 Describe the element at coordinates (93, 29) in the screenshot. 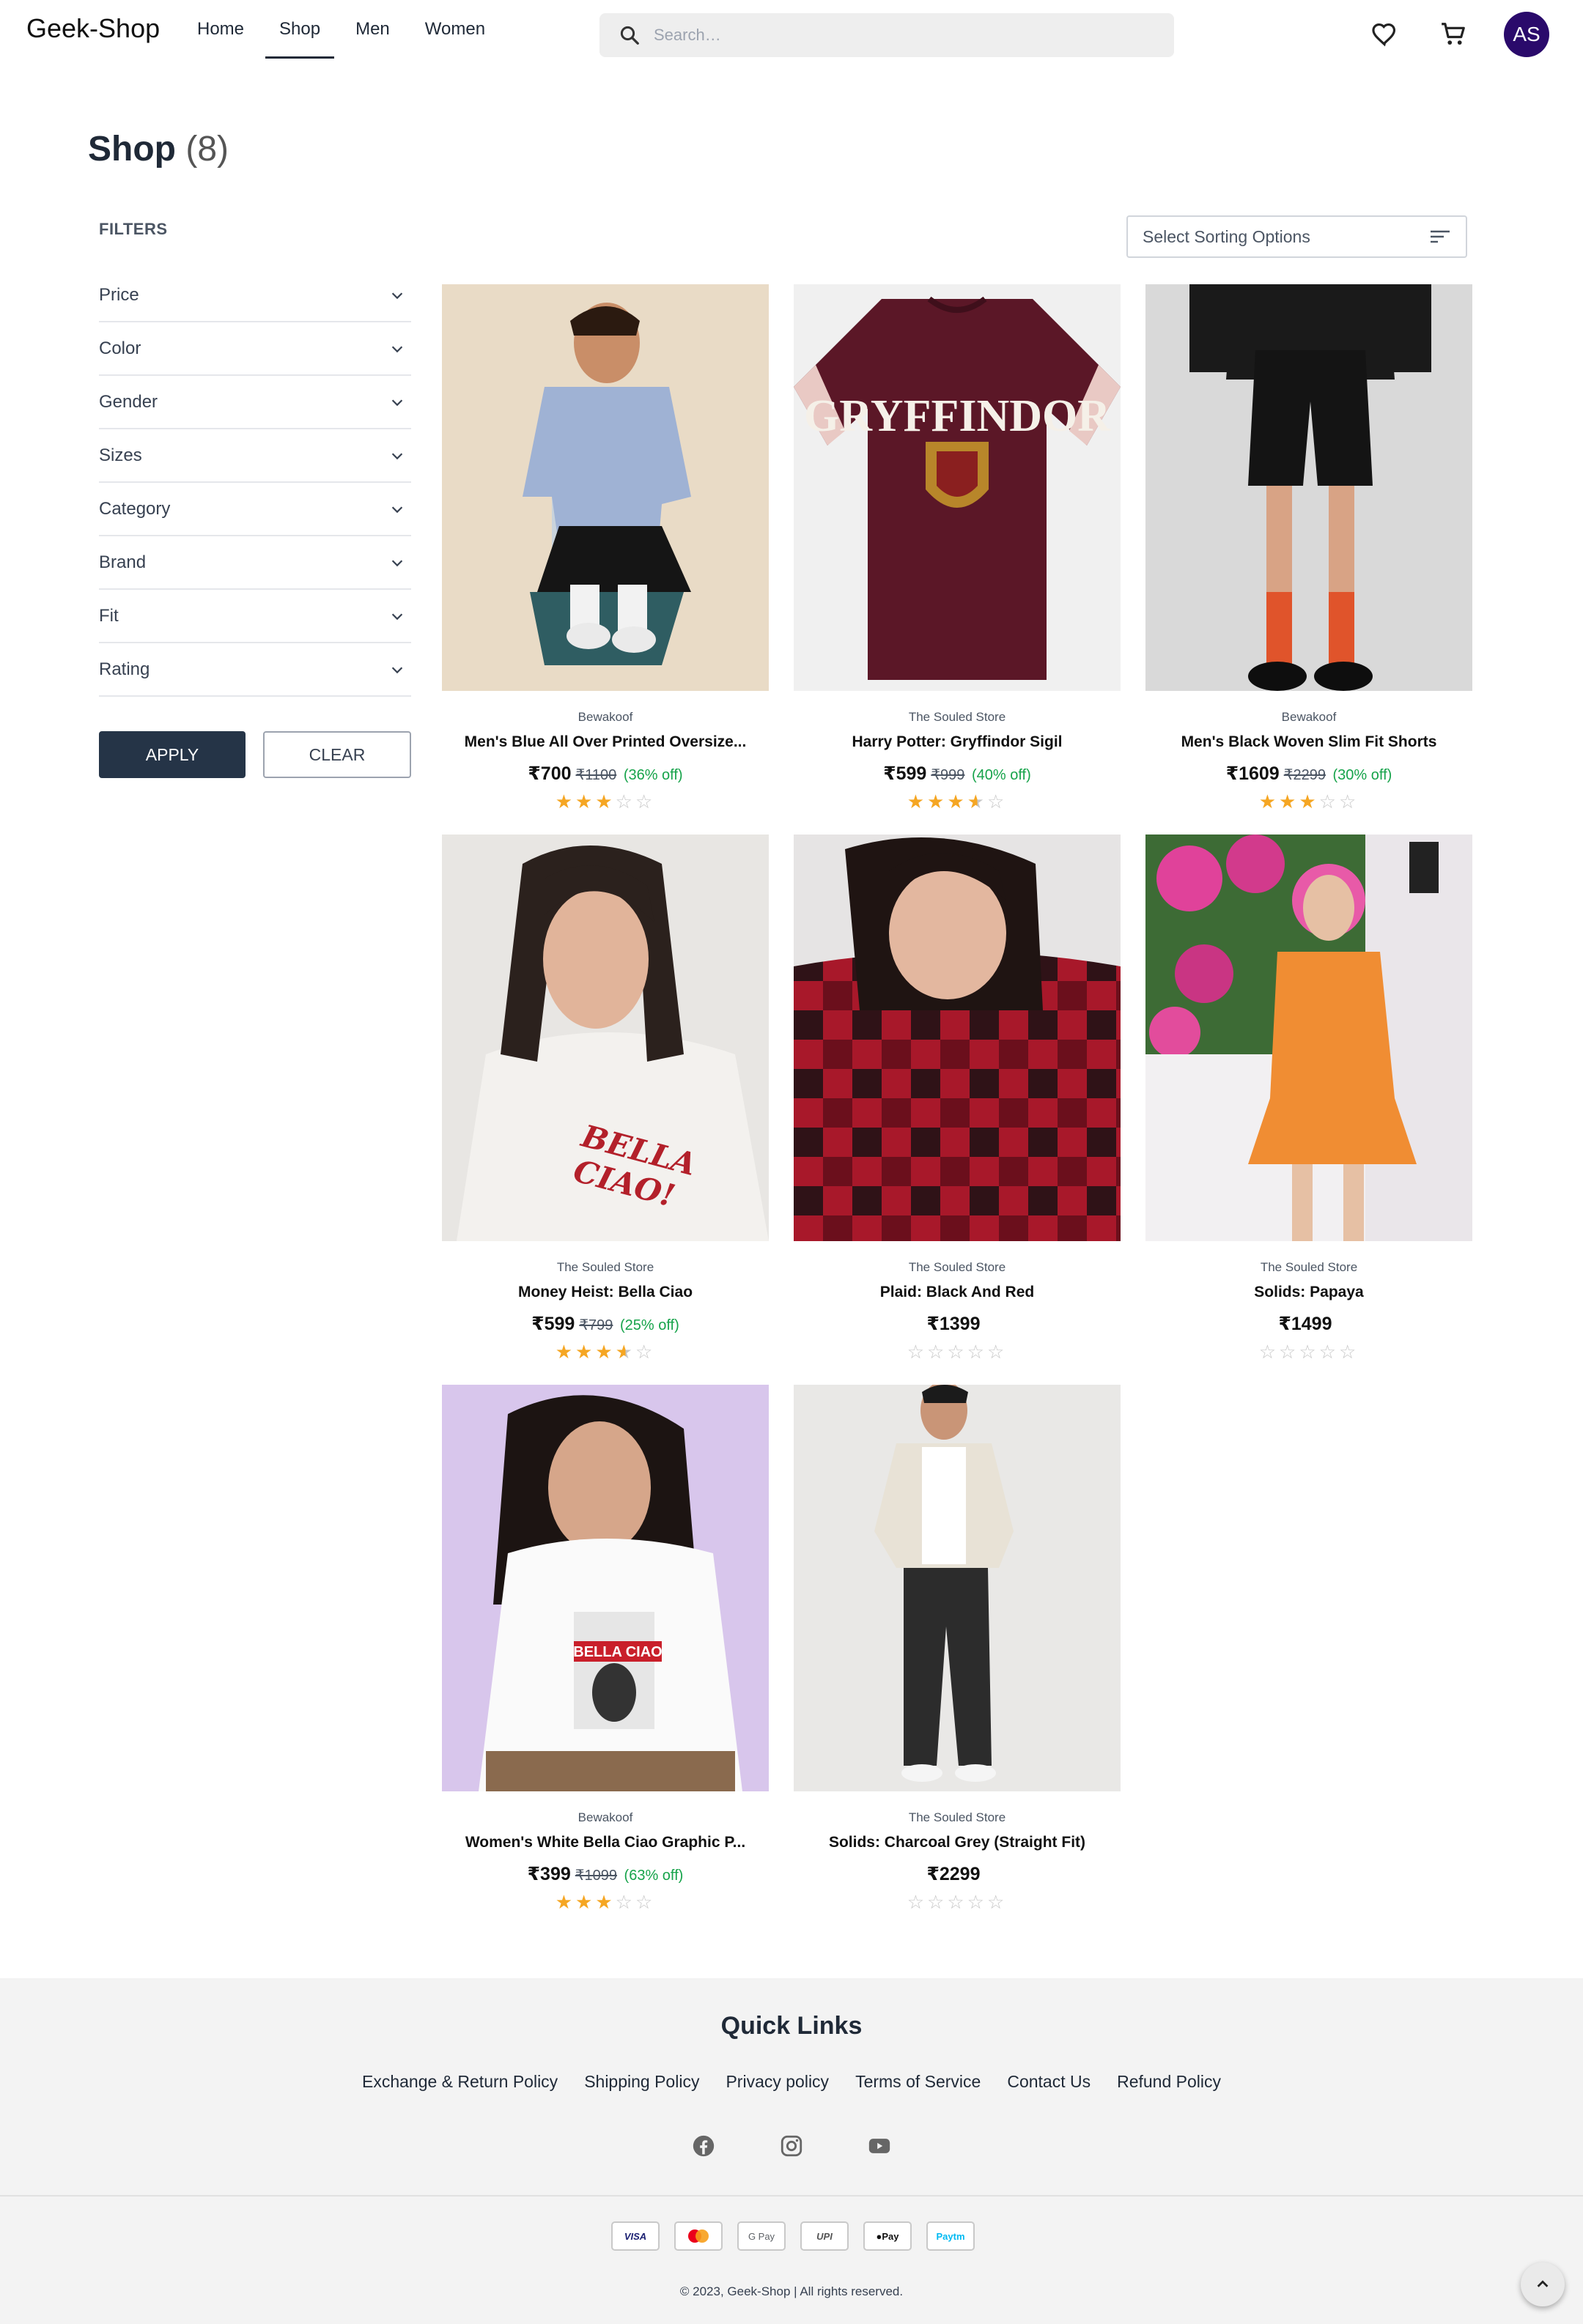

I see `site-logo: Geek-Shop` at that location.